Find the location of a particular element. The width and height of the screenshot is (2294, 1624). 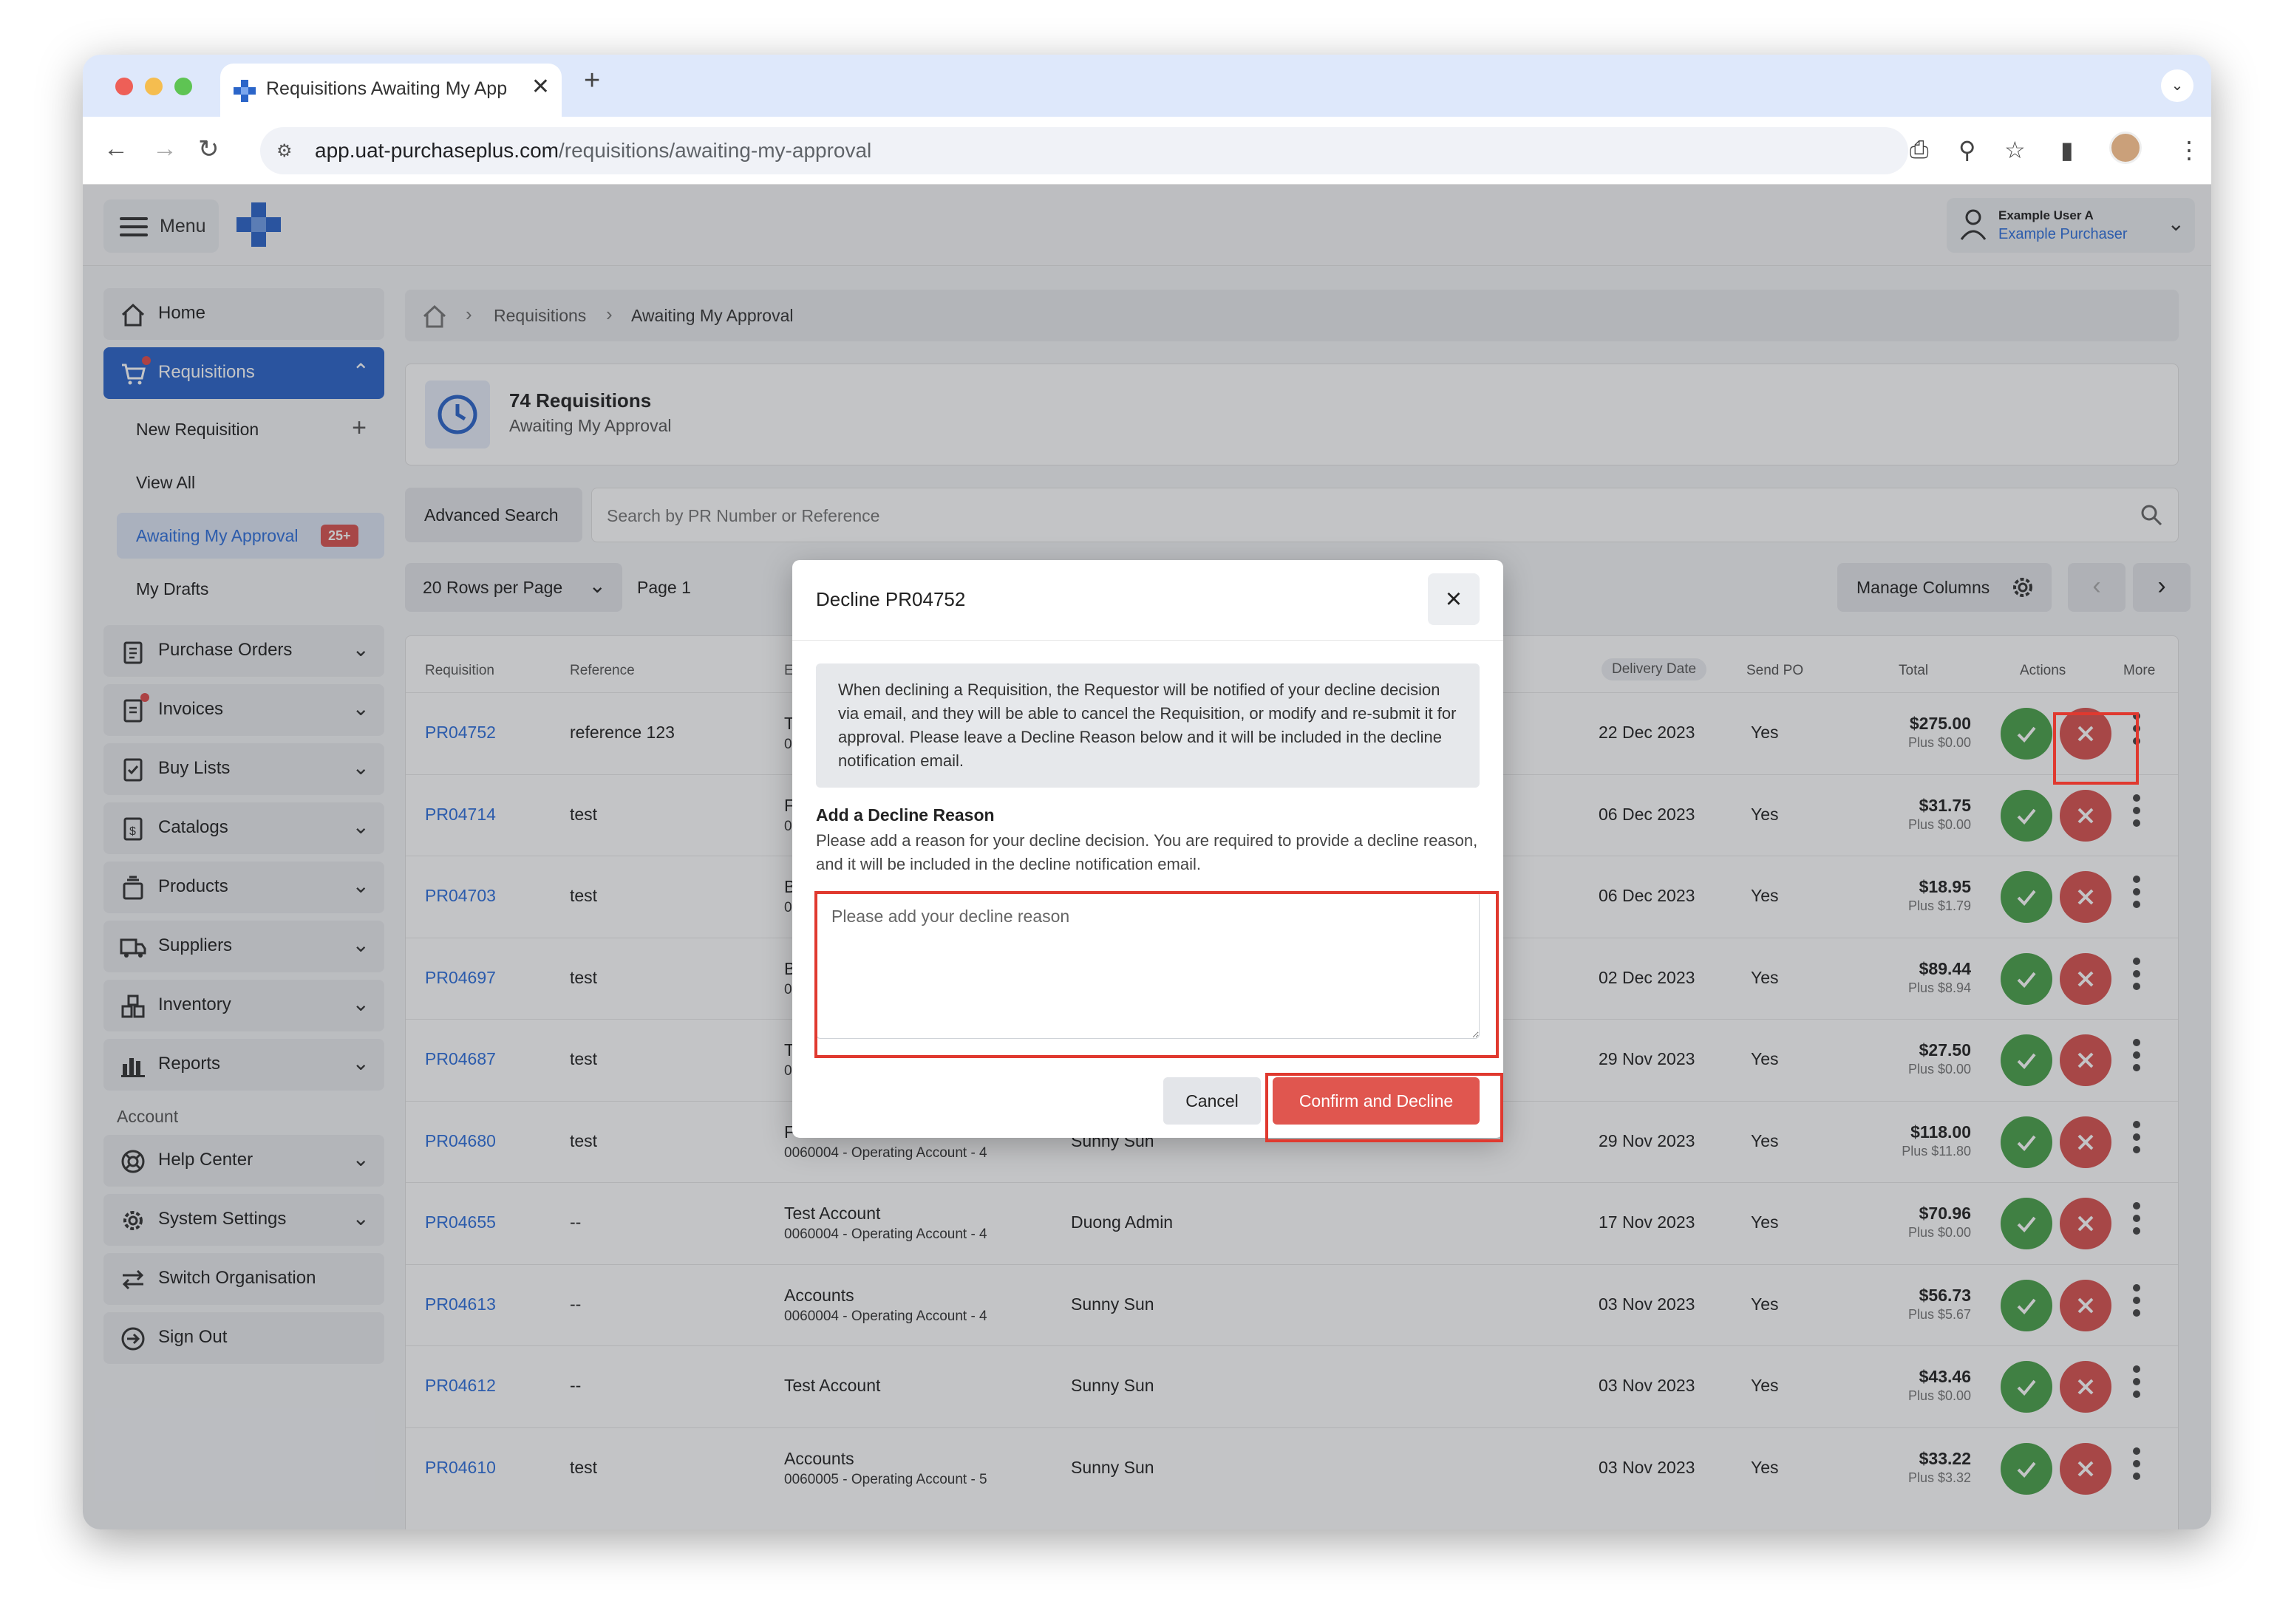

side-panel-icon: ▮ is located at coordinates (2067, 150).